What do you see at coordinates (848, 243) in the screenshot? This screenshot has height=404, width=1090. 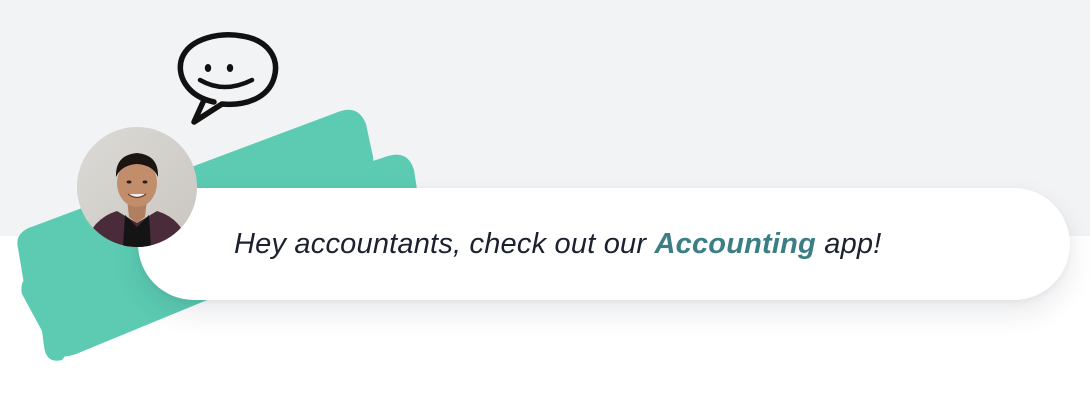 I see `message-text-after: app!` at bounding box center [848, 243].